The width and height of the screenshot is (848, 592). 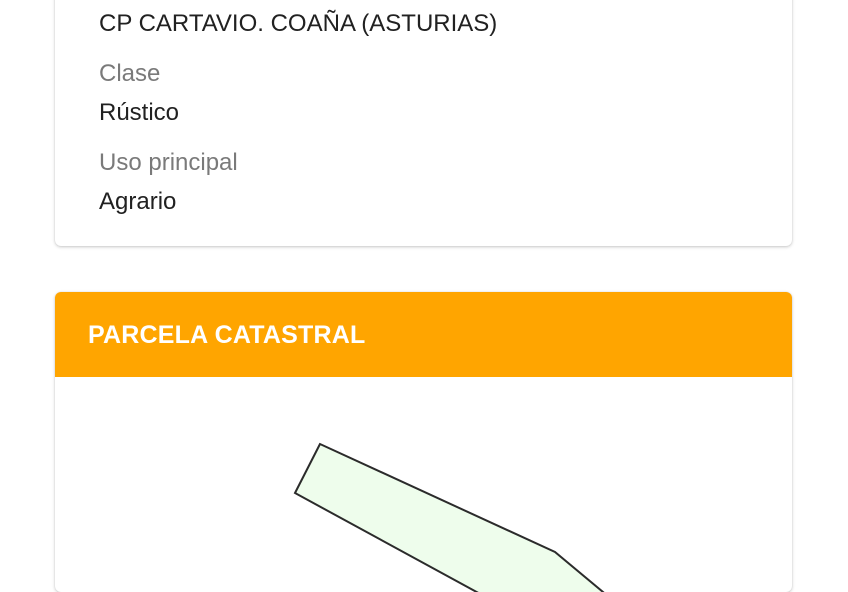 I want to click on address-value: CP CARTAVIO. COAÑA (ASTURIAS), so click(x=298, y=23).